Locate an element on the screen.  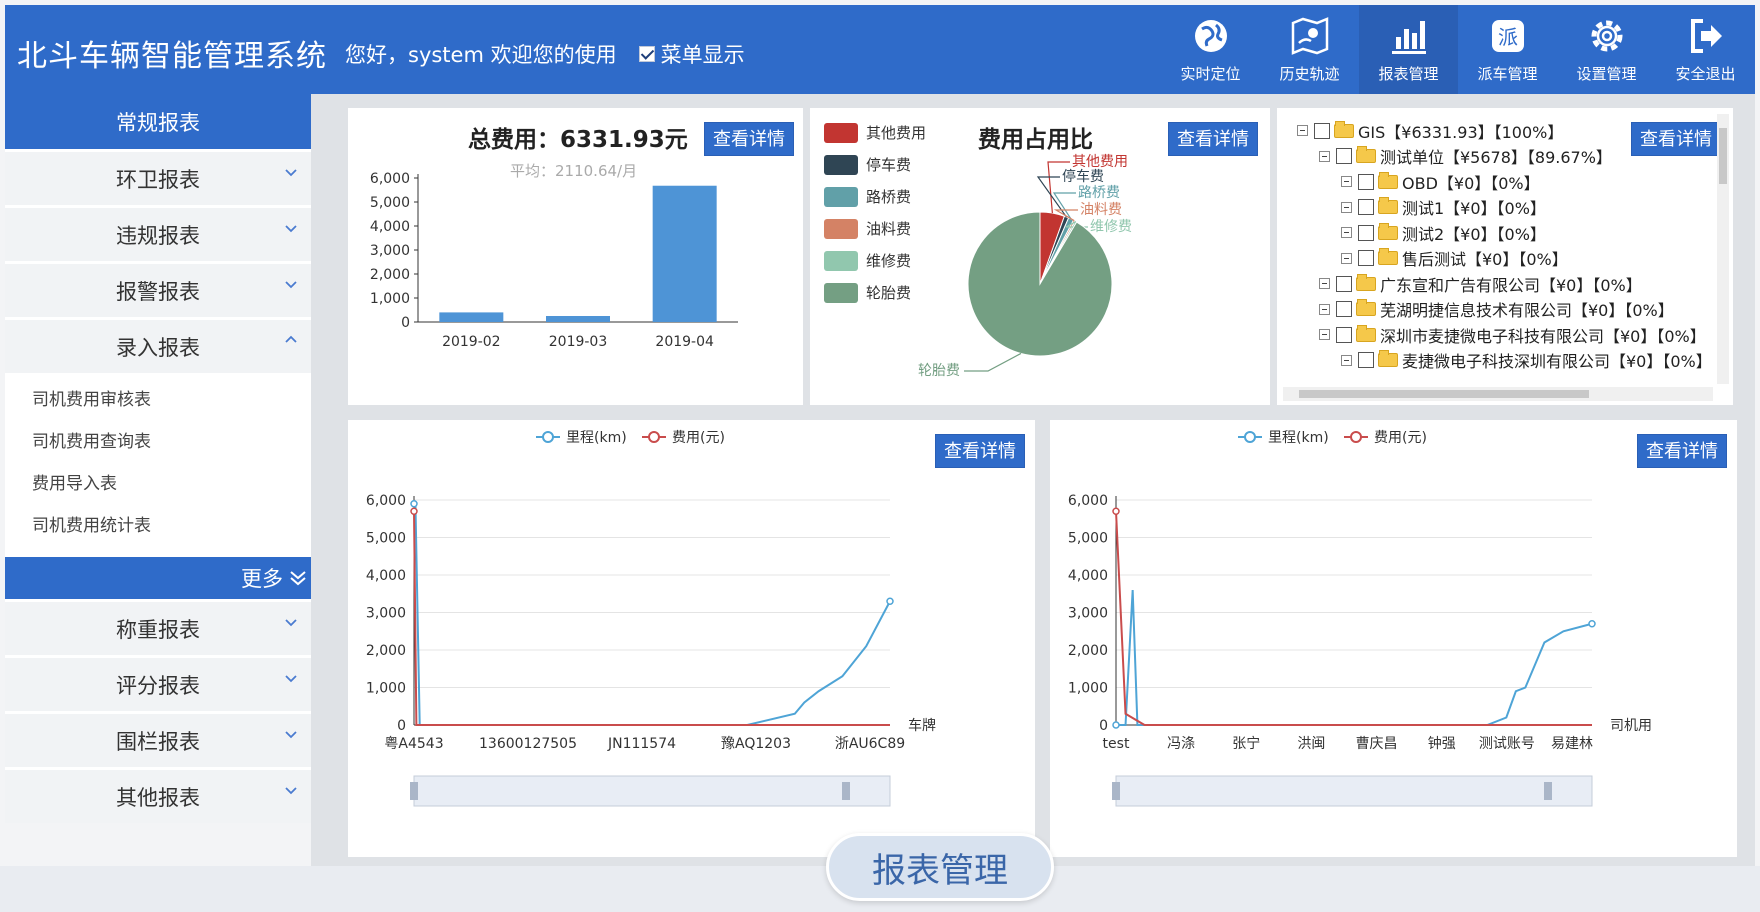
bar-chart-icon is located at coordinates (1408, 37).